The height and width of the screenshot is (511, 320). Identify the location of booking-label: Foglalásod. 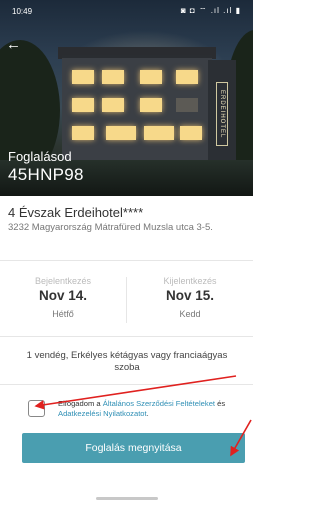
(40, 156).